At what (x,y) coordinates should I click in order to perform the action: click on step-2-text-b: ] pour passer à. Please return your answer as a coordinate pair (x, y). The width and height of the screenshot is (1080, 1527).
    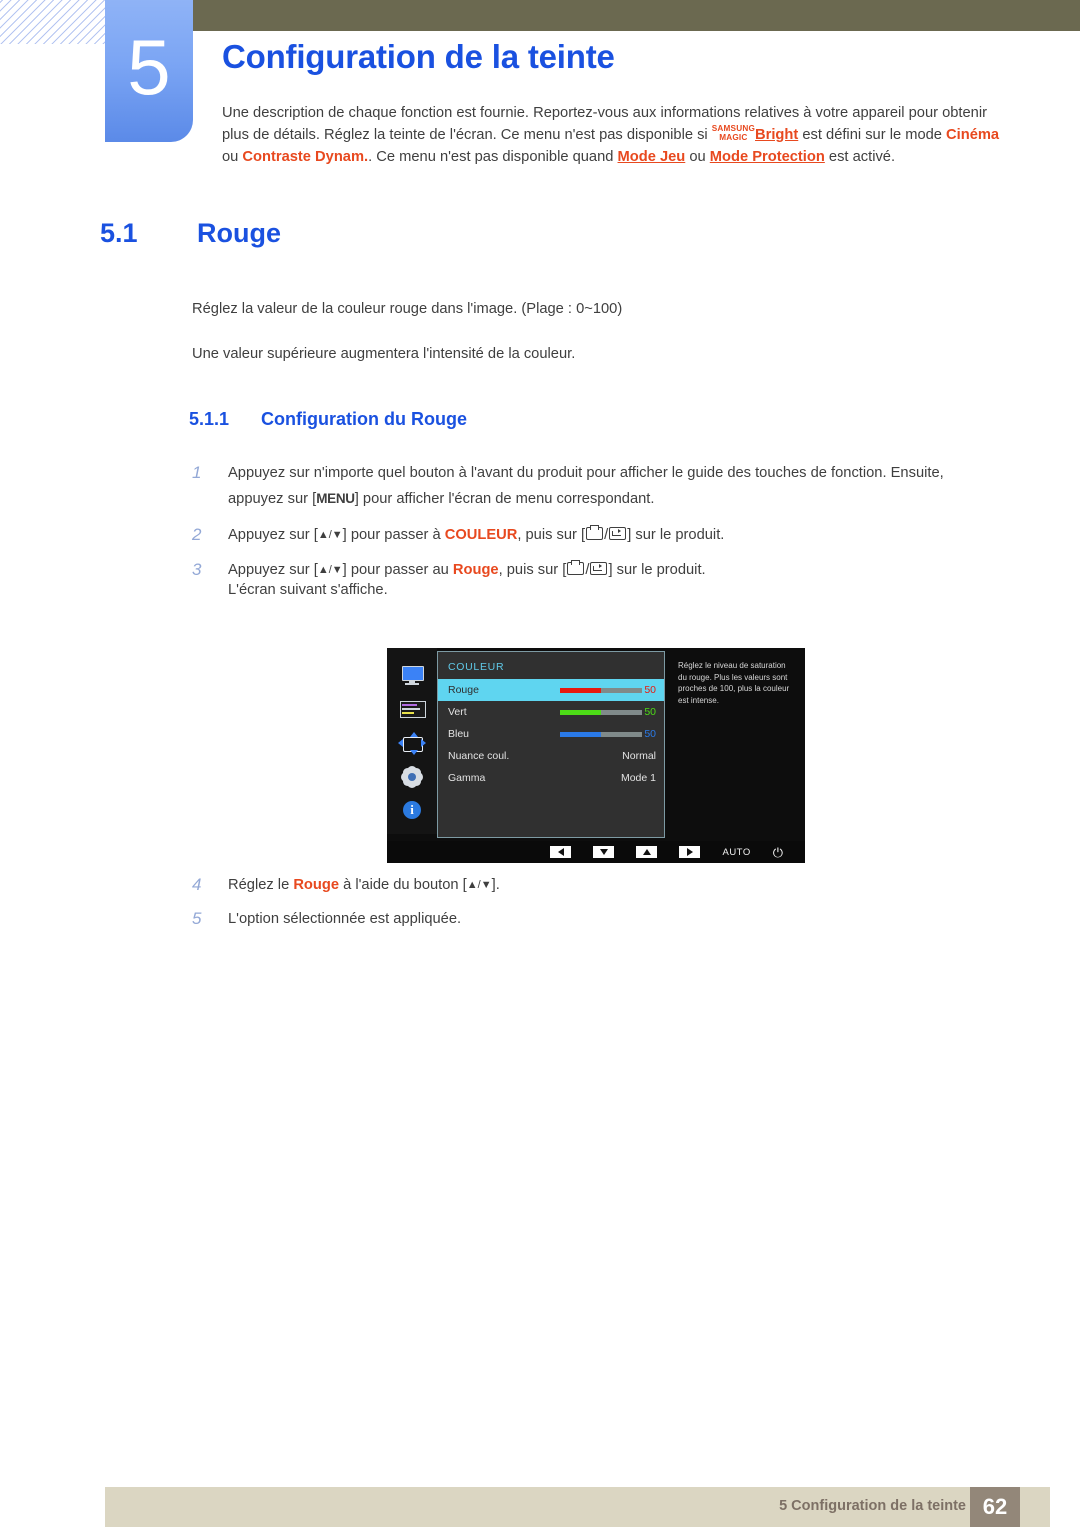
    Looking at the image, I should click on (393, 535).